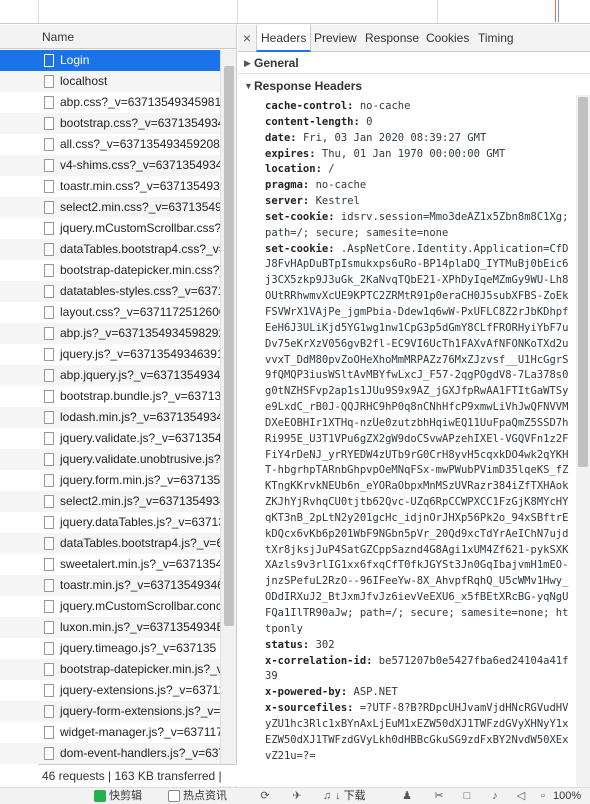  What do you see at coordinates (110, 207) in the screenshot?
I see `request-row: select2.min.css?_v=63713549` at bounding box center [110, 207].